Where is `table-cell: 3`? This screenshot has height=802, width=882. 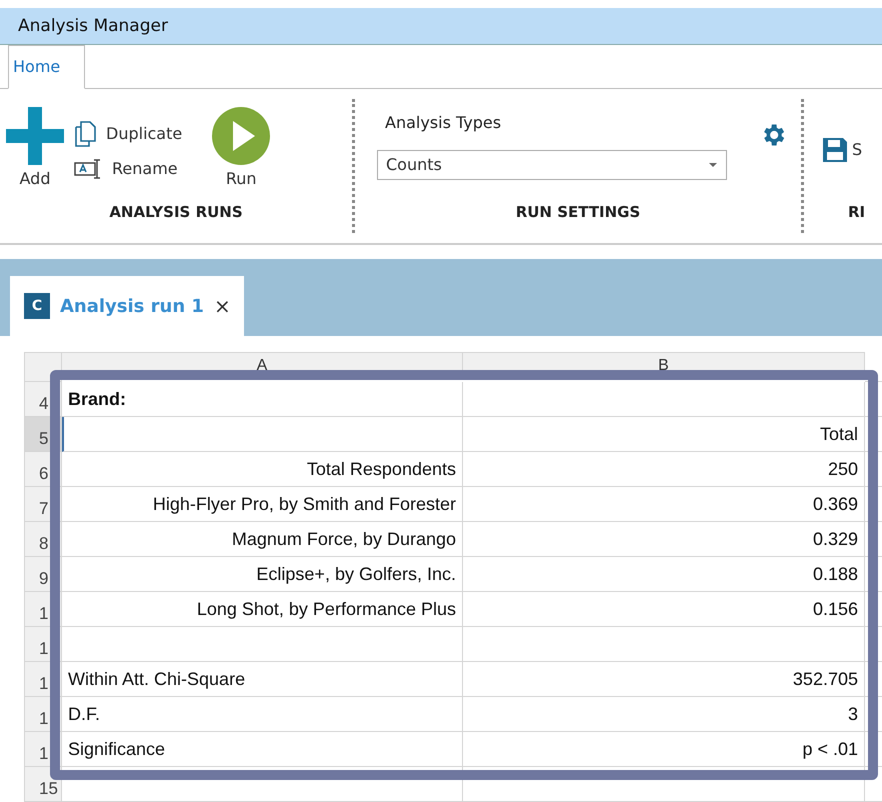
table-cell: 3 is located at coordinates (664, 714).